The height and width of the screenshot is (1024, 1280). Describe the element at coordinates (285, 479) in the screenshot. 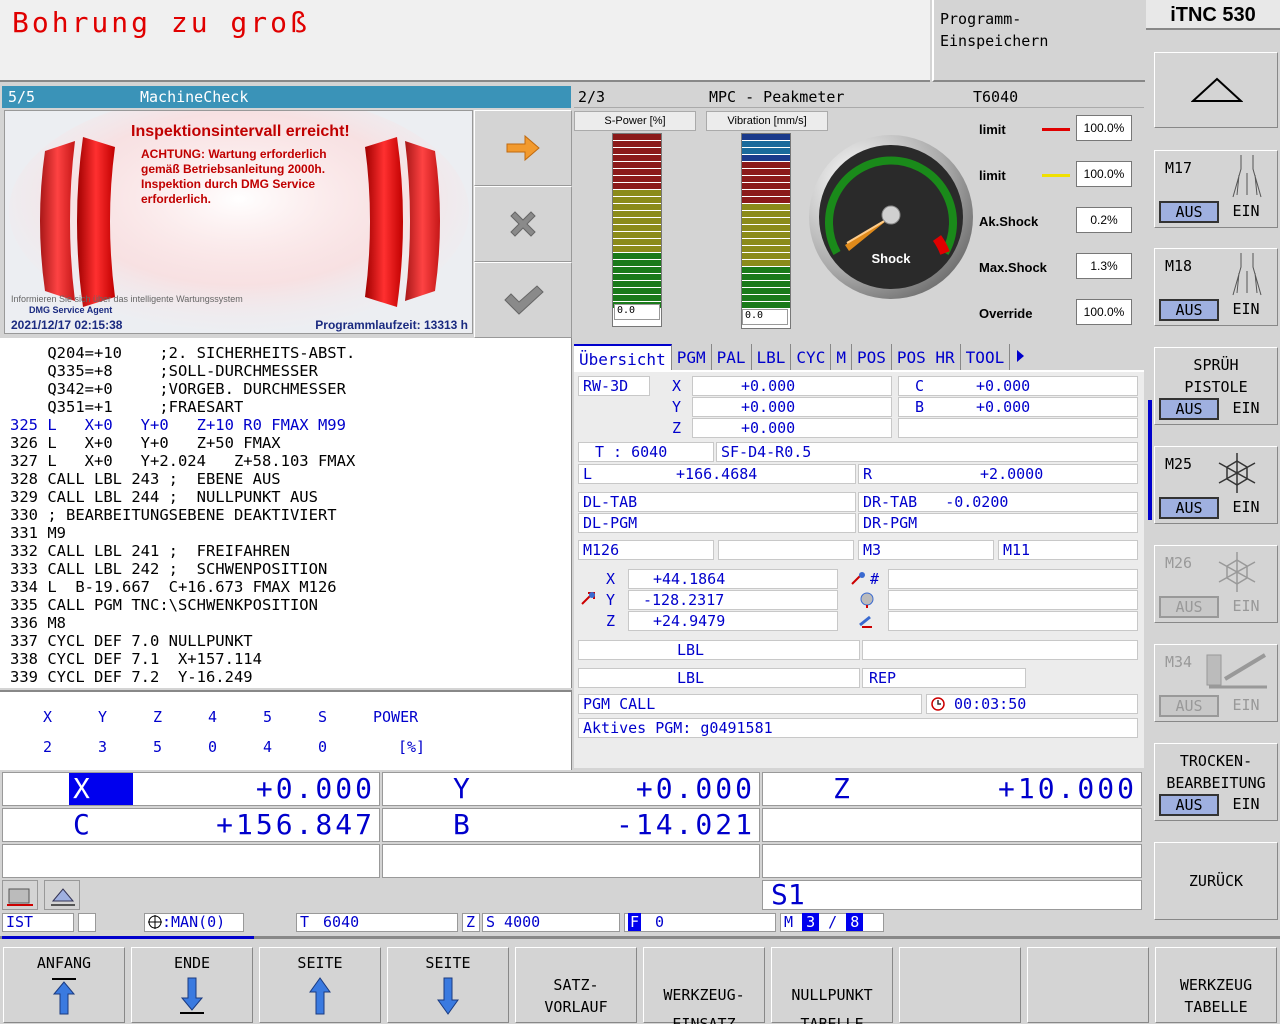

I see `program-line: 328 CALL LBL 243 ; EBENE AUS` at that location.